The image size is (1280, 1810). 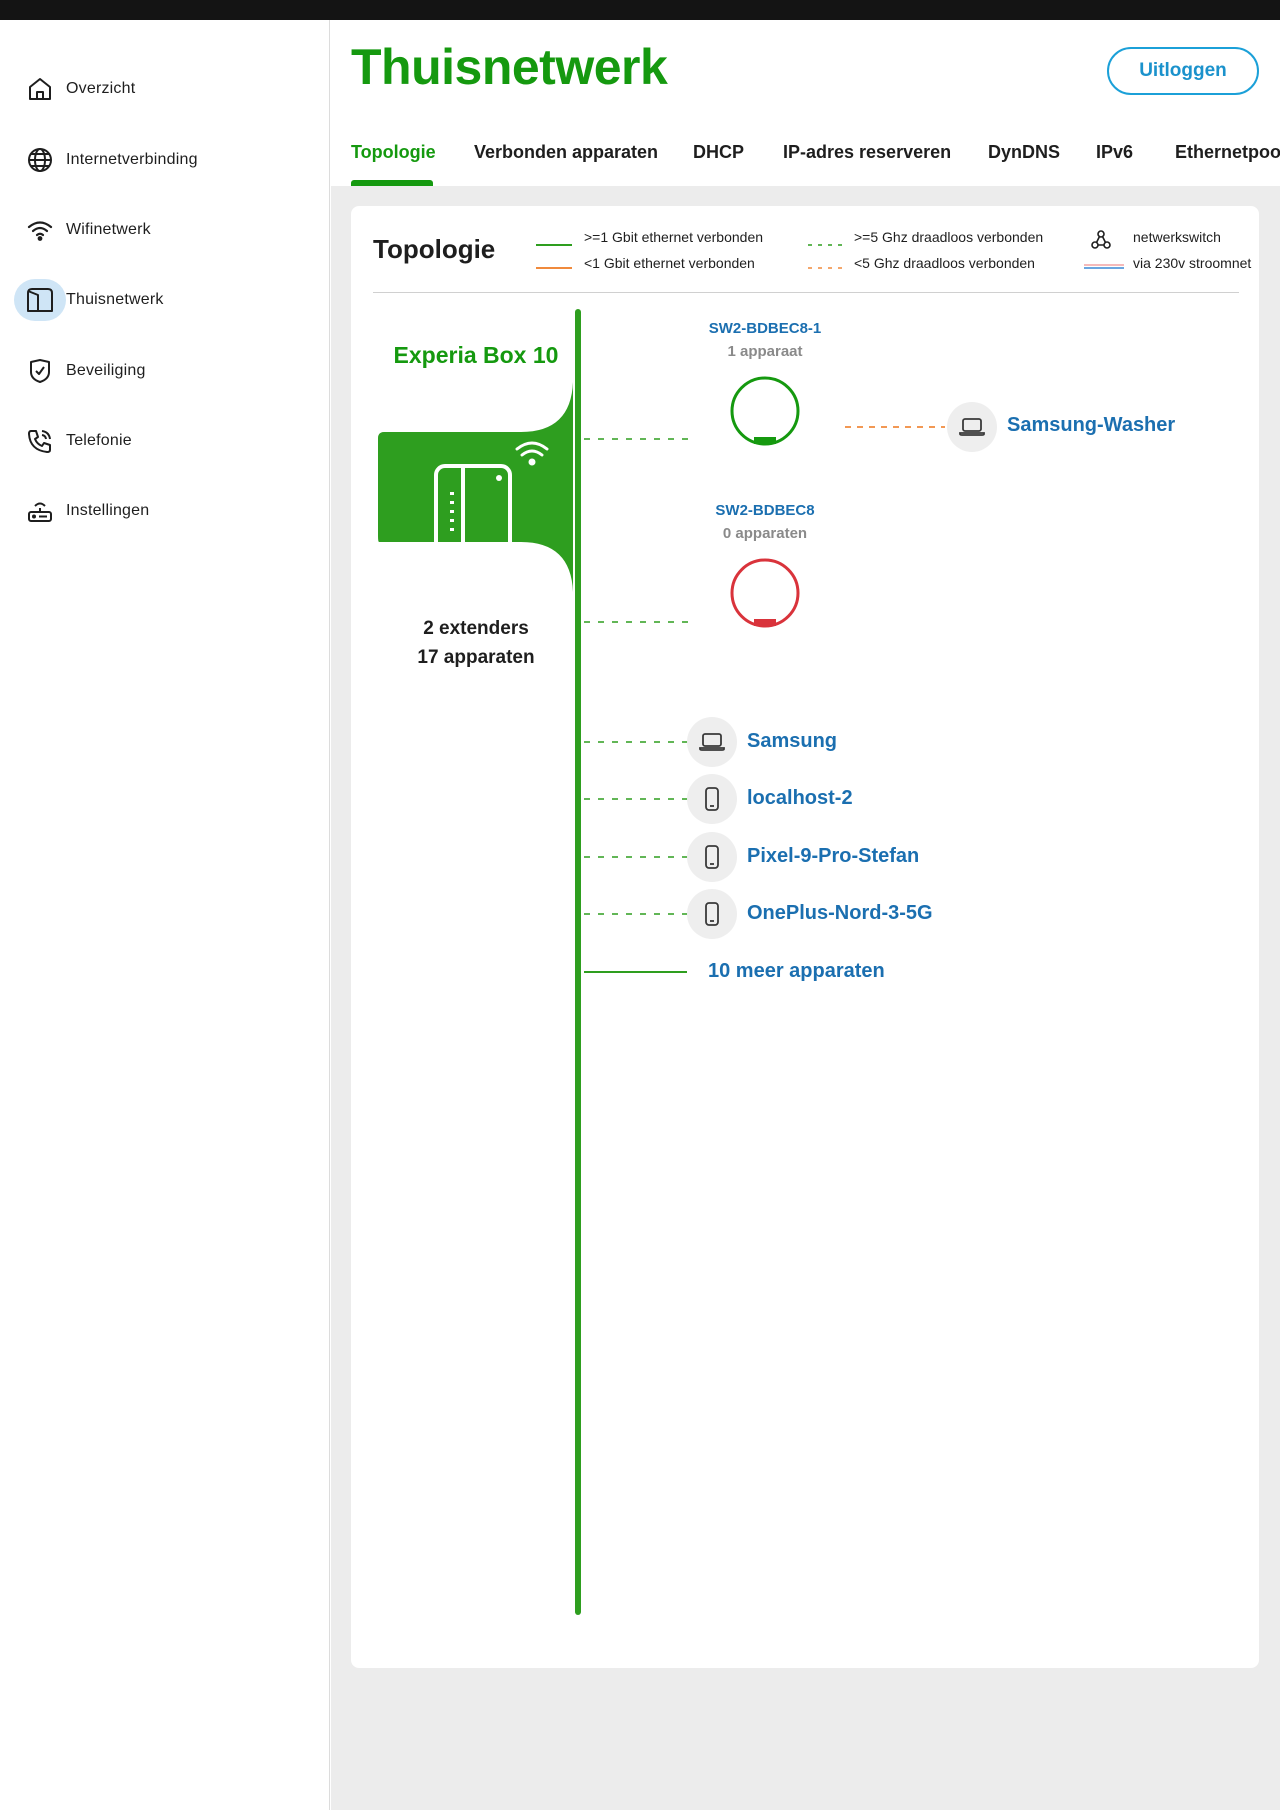 I want to click on sidebar-item-label: Thuisnetwerk, so click(x=115, y=299).